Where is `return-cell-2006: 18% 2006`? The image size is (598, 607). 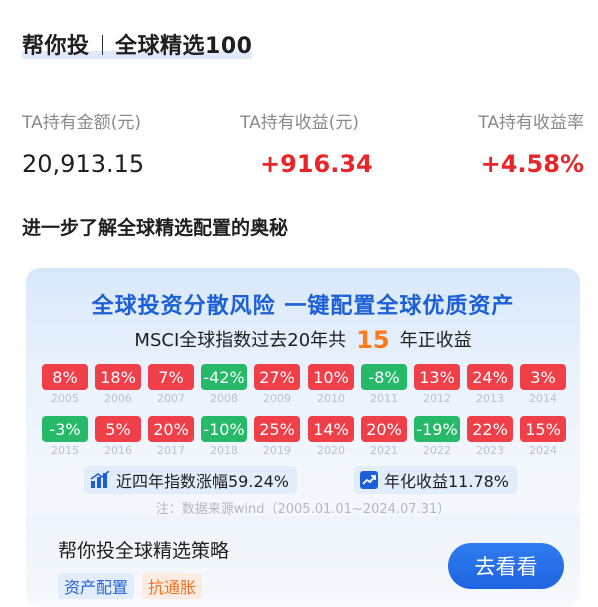
return-cell-2006: 18% 2006 is located at coordinates (118, 384).